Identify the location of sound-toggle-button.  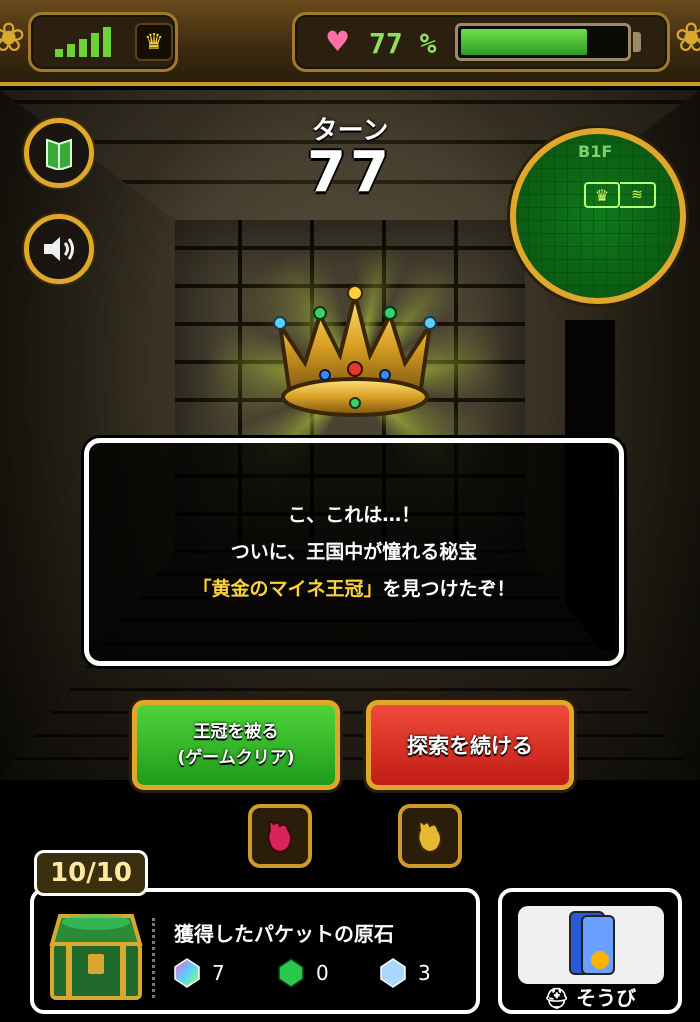
(59, 249).